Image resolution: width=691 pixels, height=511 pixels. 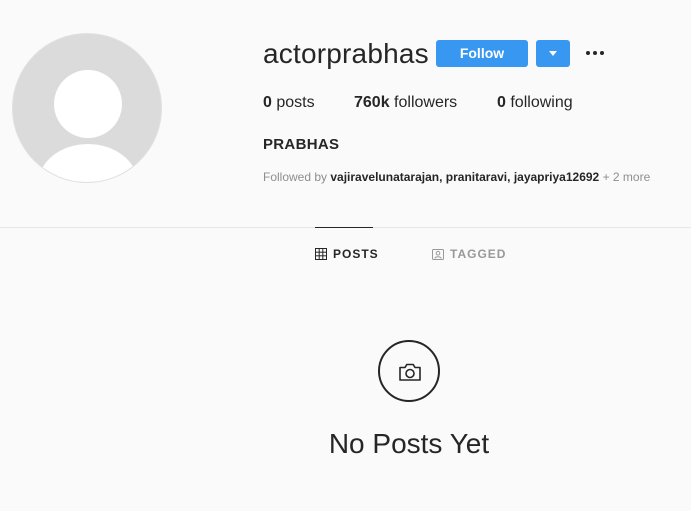 I want to click on chevron-down-icon, so click(x=553, y=53).